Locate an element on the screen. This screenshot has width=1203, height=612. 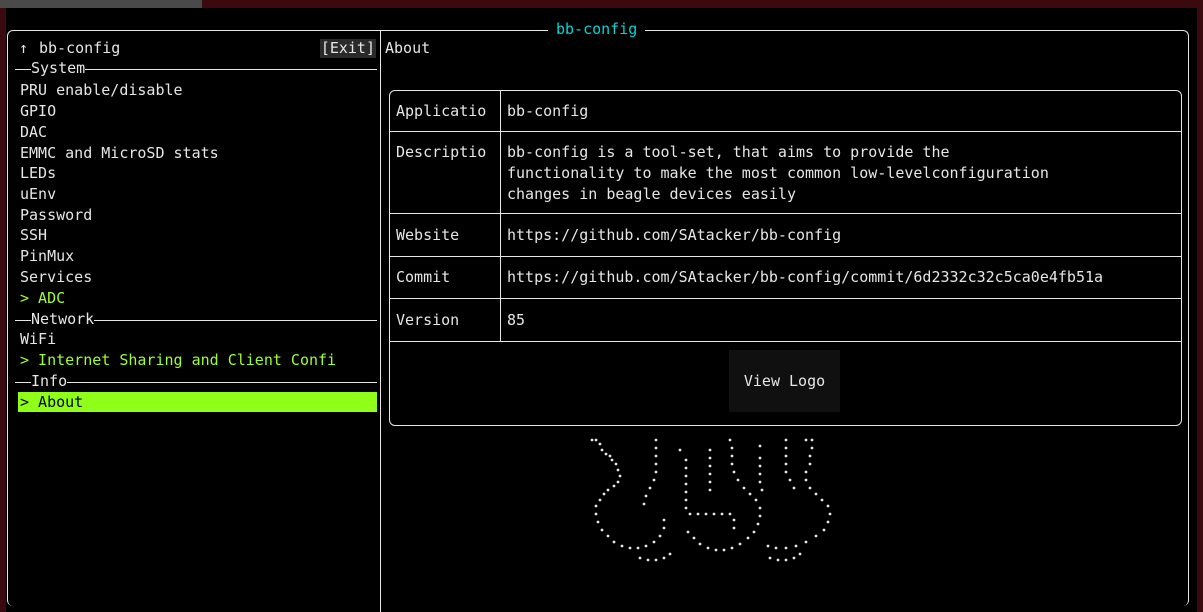
menu-item-uenv: uEnv is located at coordinates (38, 194).